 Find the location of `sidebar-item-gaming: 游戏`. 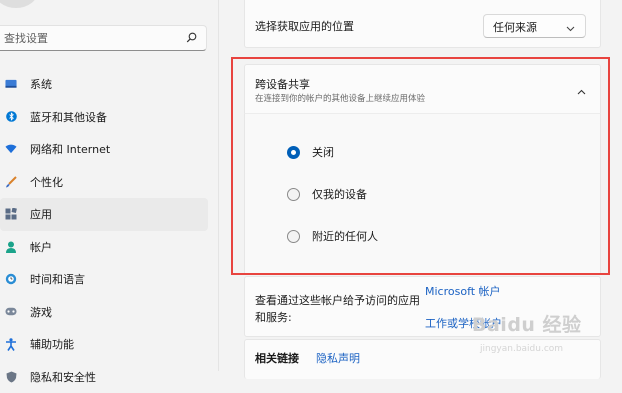

sidebar-item-gaming: 游戏 is located at coordinates (105, 312).